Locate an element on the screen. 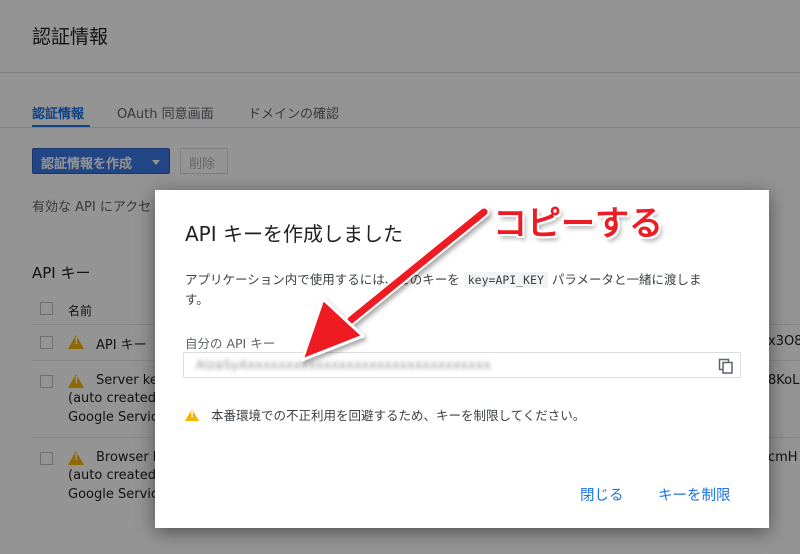 The image size is (800, 554). api-key-field: AIzaSyAxxxxxxxxxxxxxxxxxxxxxxxxxxxxxxxx is located at coordinates (462, 365).